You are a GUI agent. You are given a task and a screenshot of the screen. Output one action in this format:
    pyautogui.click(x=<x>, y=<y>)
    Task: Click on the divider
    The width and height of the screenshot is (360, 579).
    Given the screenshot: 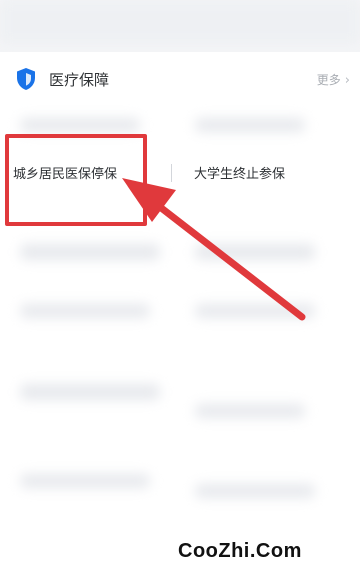 What is the action you would take?
    pyautogui.click(x=171, y=173)
    